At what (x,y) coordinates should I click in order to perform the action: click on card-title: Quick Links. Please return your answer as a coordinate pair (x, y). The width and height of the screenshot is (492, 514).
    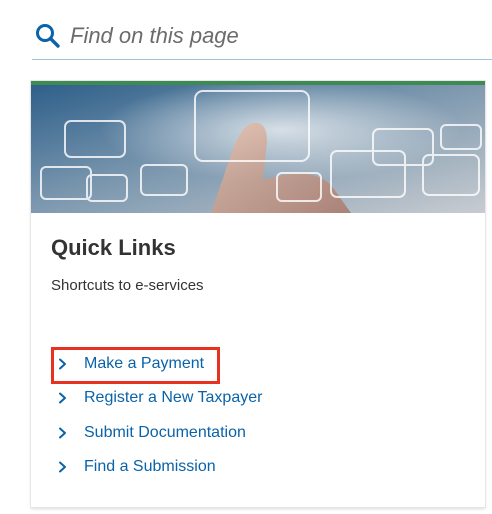
    Looking at the image, I should click on (113, 247).